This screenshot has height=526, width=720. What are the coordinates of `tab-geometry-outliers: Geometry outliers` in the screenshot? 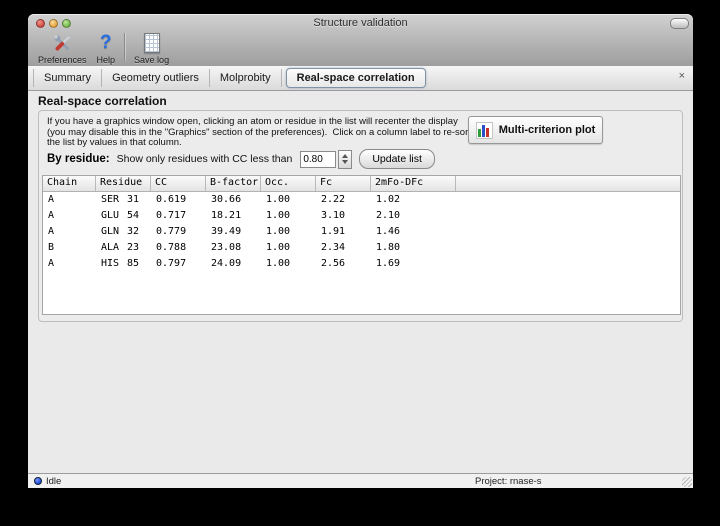 It's located at (156, 78).